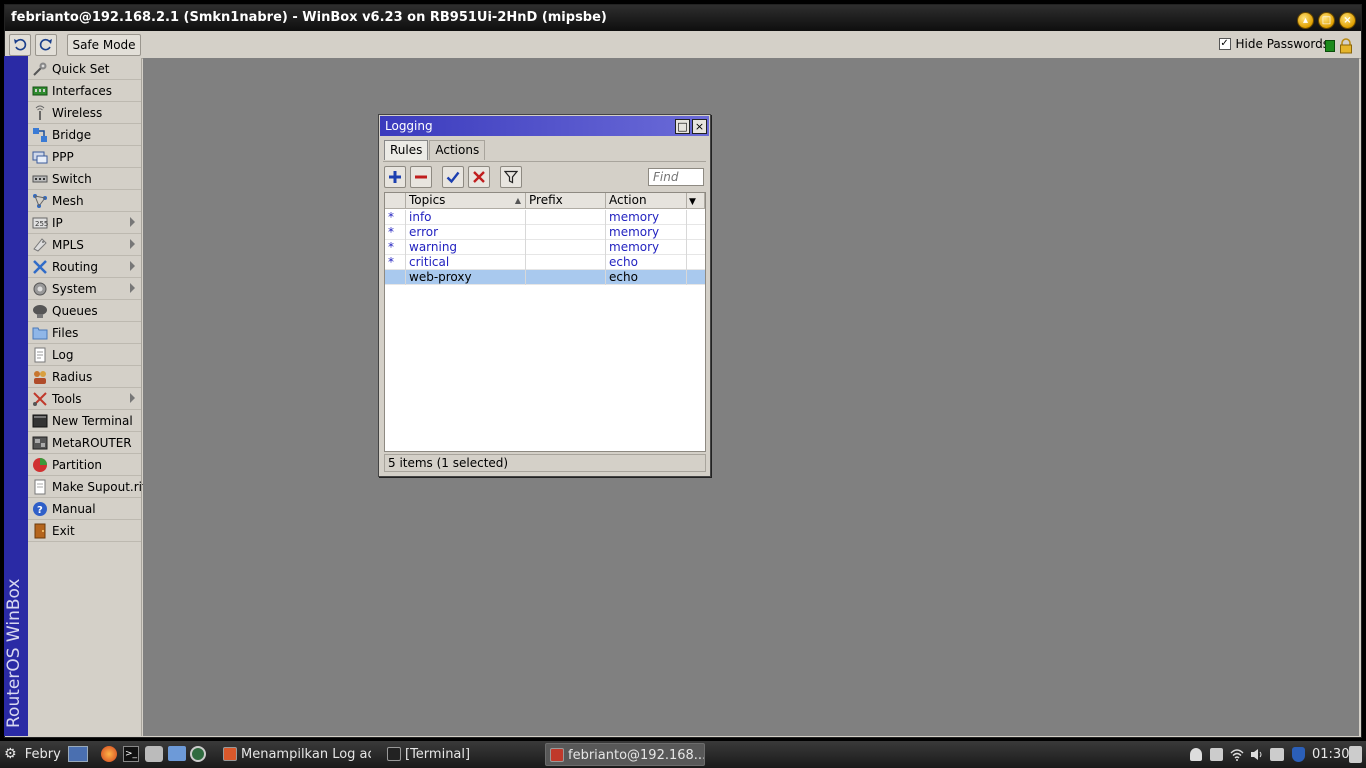  I want to click on sidebar-item-new-terminal: New Terminal, so click(84, 421).